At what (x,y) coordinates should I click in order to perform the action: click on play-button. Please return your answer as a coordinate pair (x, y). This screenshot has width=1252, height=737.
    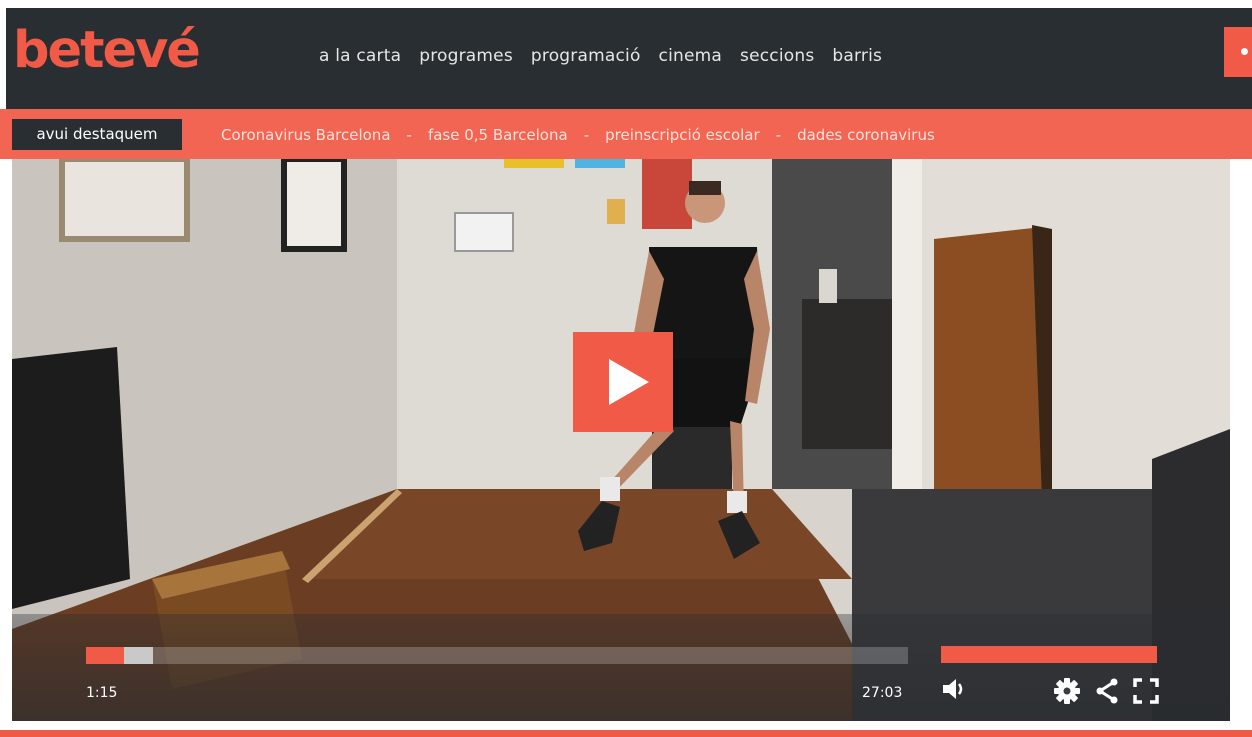
    Looking at the image, I should click on (623, 382).